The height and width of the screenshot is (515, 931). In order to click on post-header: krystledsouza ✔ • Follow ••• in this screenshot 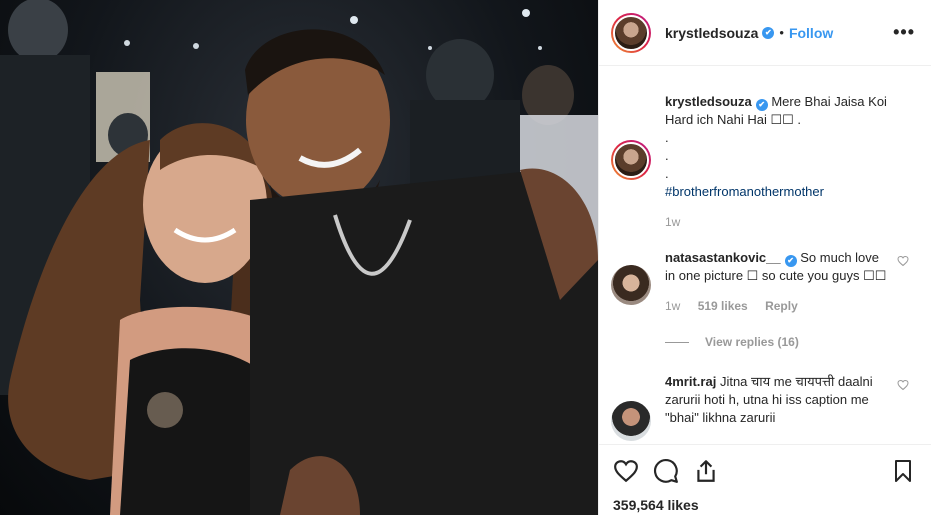, I will do `click(765, 33)`.